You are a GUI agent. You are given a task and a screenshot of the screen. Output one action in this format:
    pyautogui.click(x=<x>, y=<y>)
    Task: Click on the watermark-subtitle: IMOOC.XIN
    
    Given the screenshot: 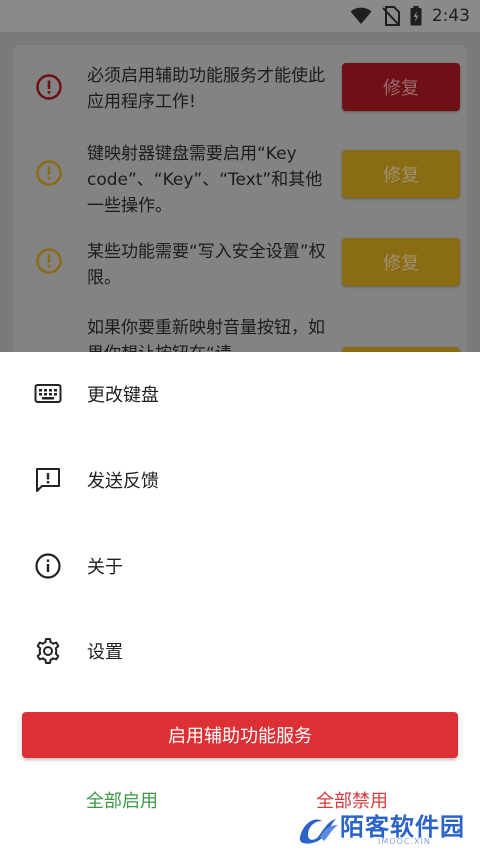 What is the action you would take?
    pyautogui.click(x=404, y=841)
    